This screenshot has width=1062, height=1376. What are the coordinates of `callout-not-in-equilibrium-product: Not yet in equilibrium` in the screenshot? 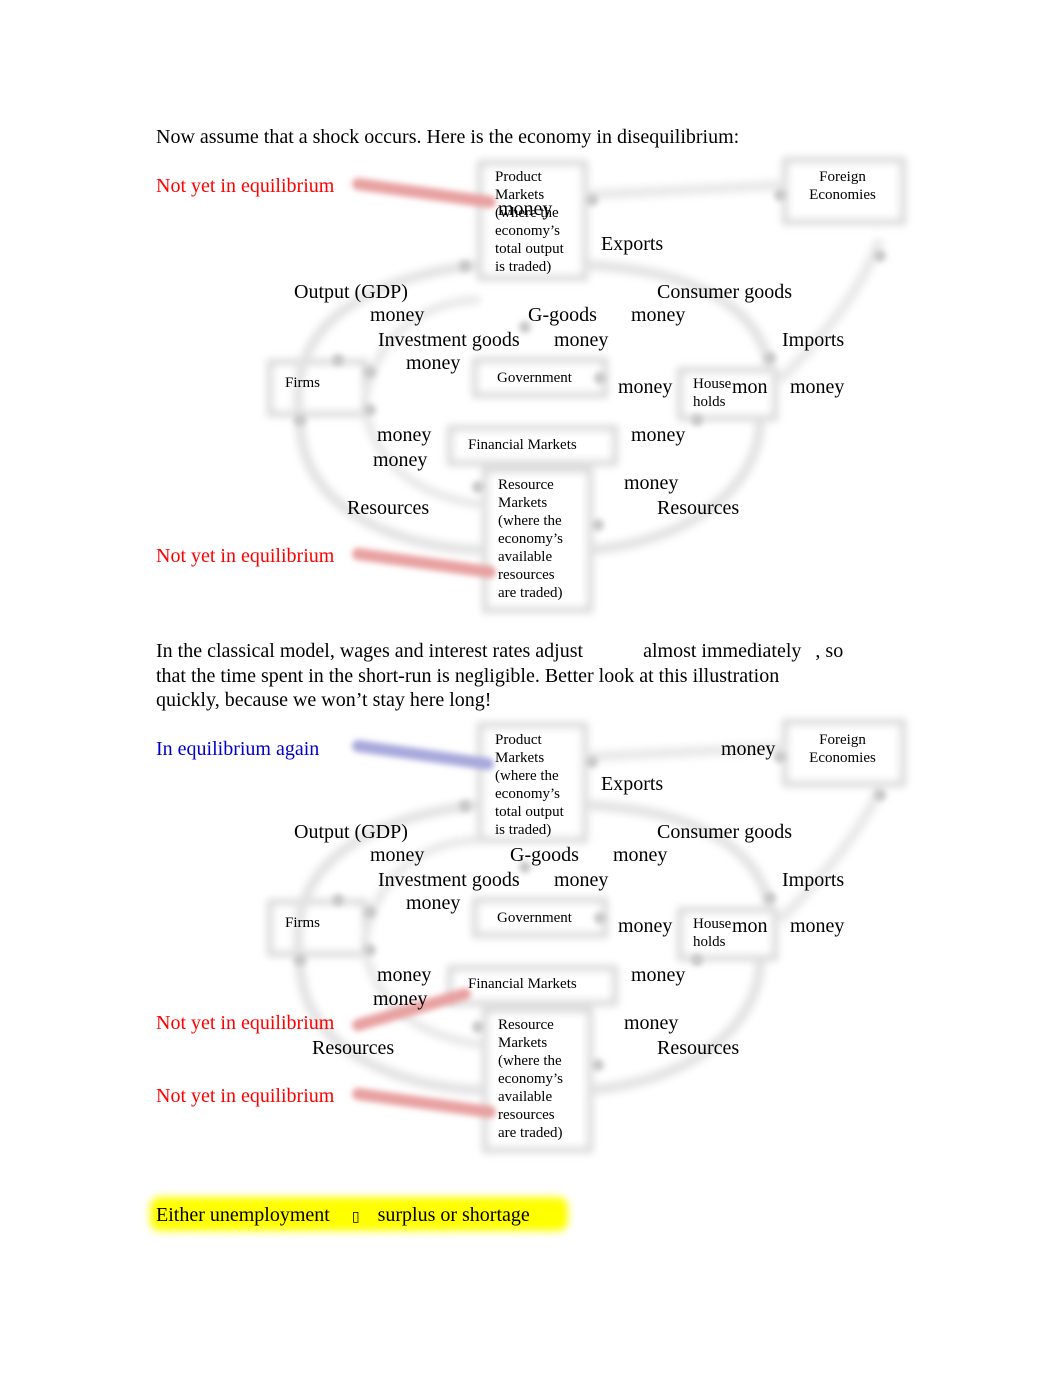 It's located at (245, 186).